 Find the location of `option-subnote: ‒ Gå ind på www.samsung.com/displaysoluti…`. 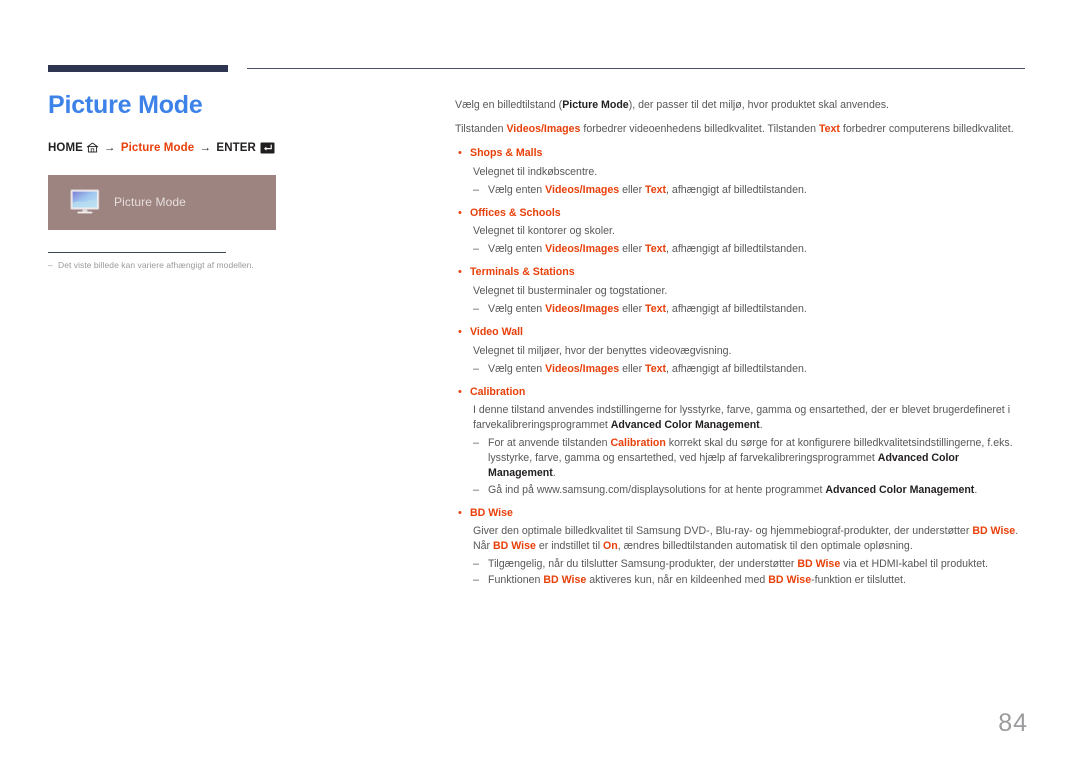

option-subnote: ‒ Gå ind på www.samsung.com/displaysoluti… is located at coordinates (750, 490).